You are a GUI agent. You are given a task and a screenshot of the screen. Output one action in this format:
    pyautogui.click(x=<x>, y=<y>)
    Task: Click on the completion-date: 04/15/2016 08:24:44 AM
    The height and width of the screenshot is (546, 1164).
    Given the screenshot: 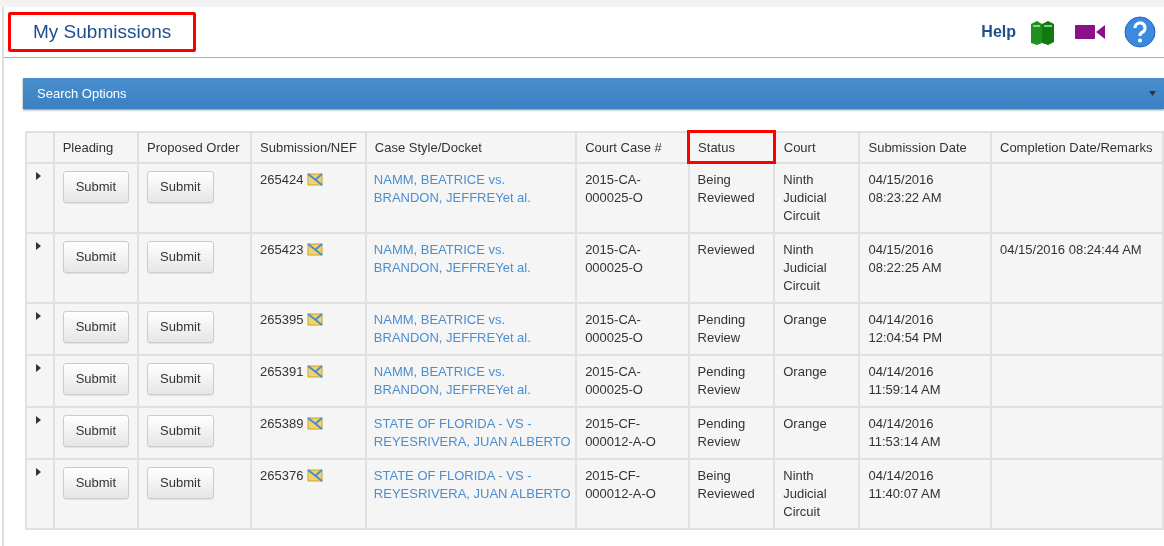 What is the action you would take?
    pyautogui.click(x=1071, y=249)
    